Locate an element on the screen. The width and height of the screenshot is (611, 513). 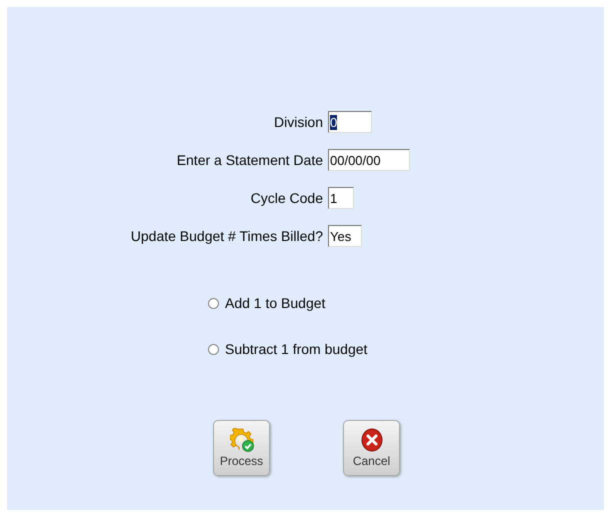
input-field: 1 is located at coordinates (341, 198).